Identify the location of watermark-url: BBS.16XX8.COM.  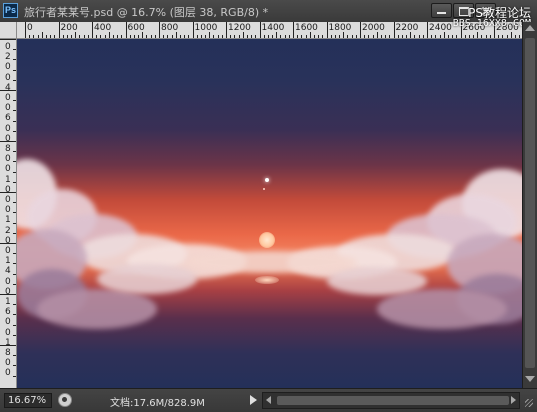
(491, 23).